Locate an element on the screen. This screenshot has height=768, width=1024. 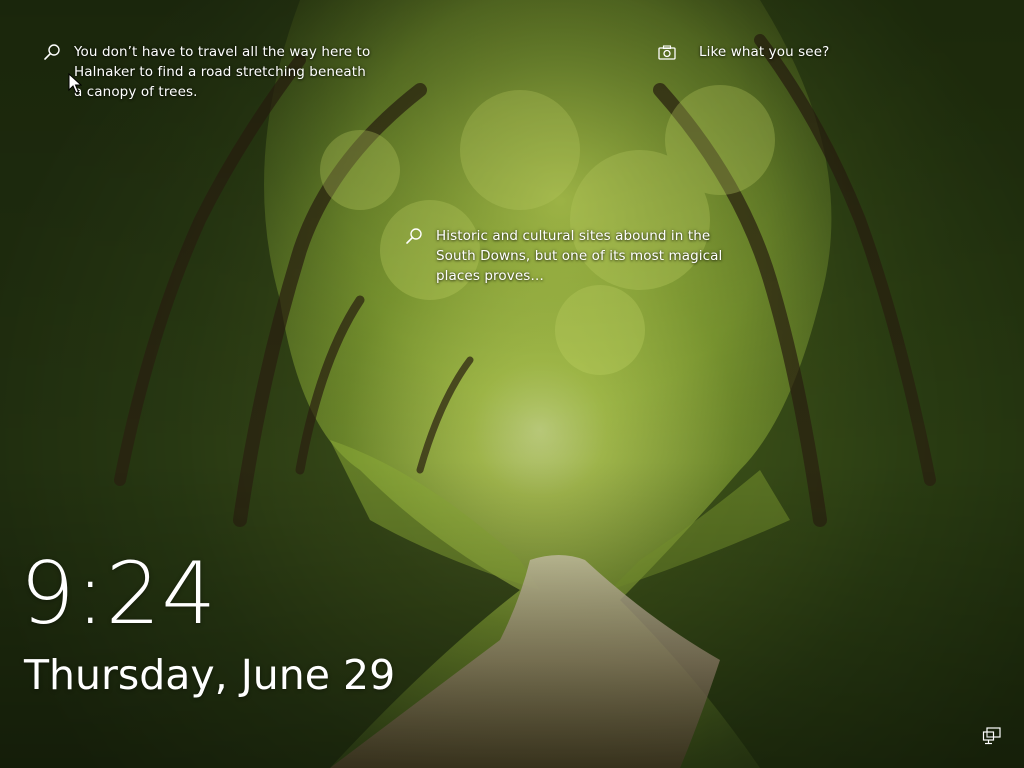
lock-screen-date: Thursday, June 29 is located at coordinates (210, 675).